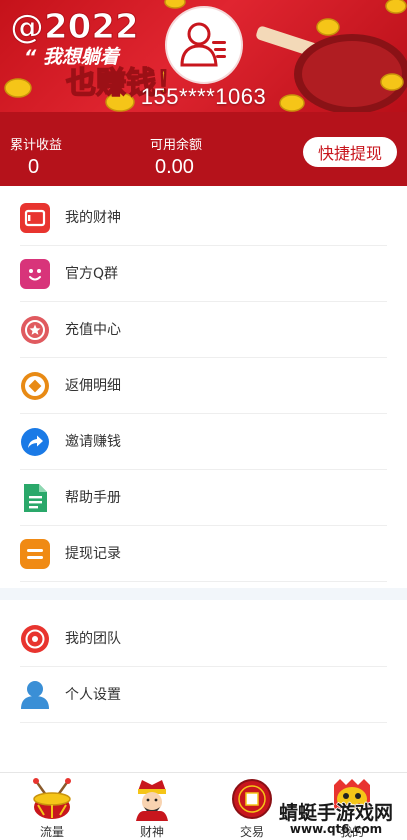 The height and width of the screenshot is (840, 407). What do you see at coordinates (203, 594) in the screenshot?
I see `section-divider` at bounding box center [203, 594].